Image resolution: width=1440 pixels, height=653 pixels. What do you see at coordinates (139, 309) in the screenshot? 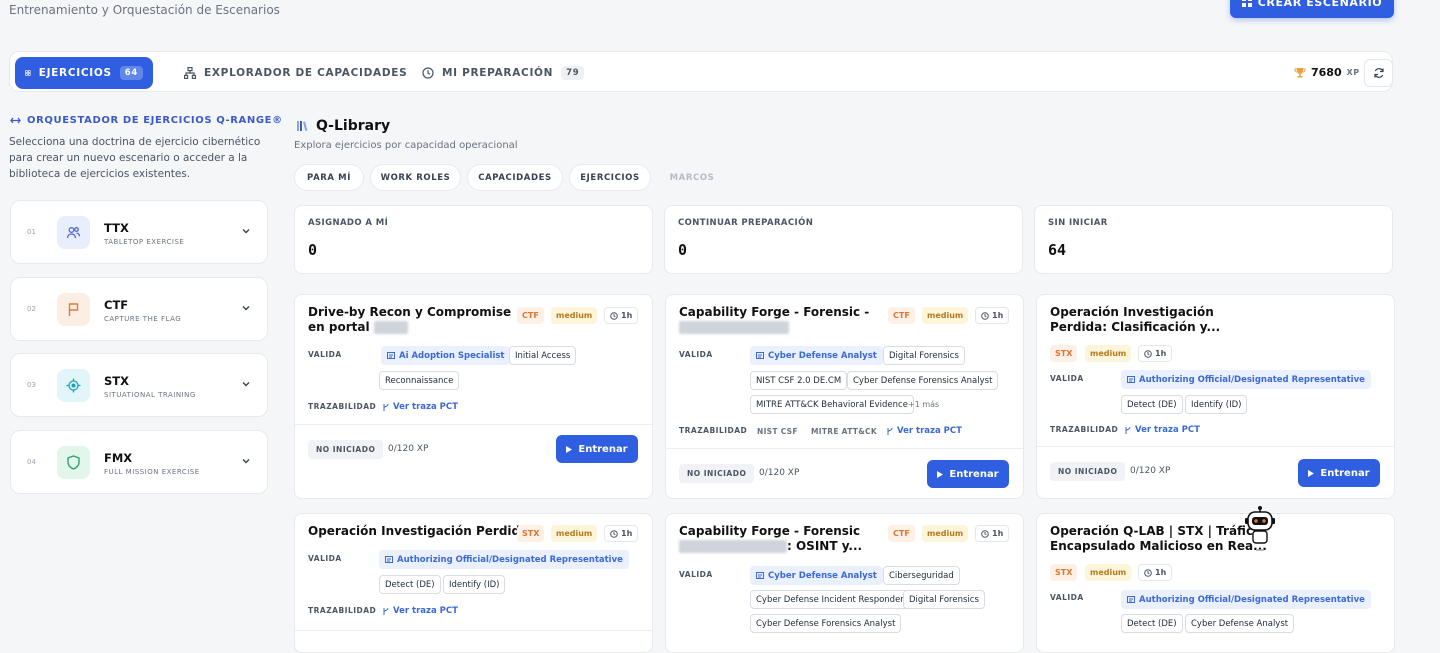
I see `doctrine-ctf: 02 CTF CAPTURE THE FLAG` at bounding box center [139, 309].